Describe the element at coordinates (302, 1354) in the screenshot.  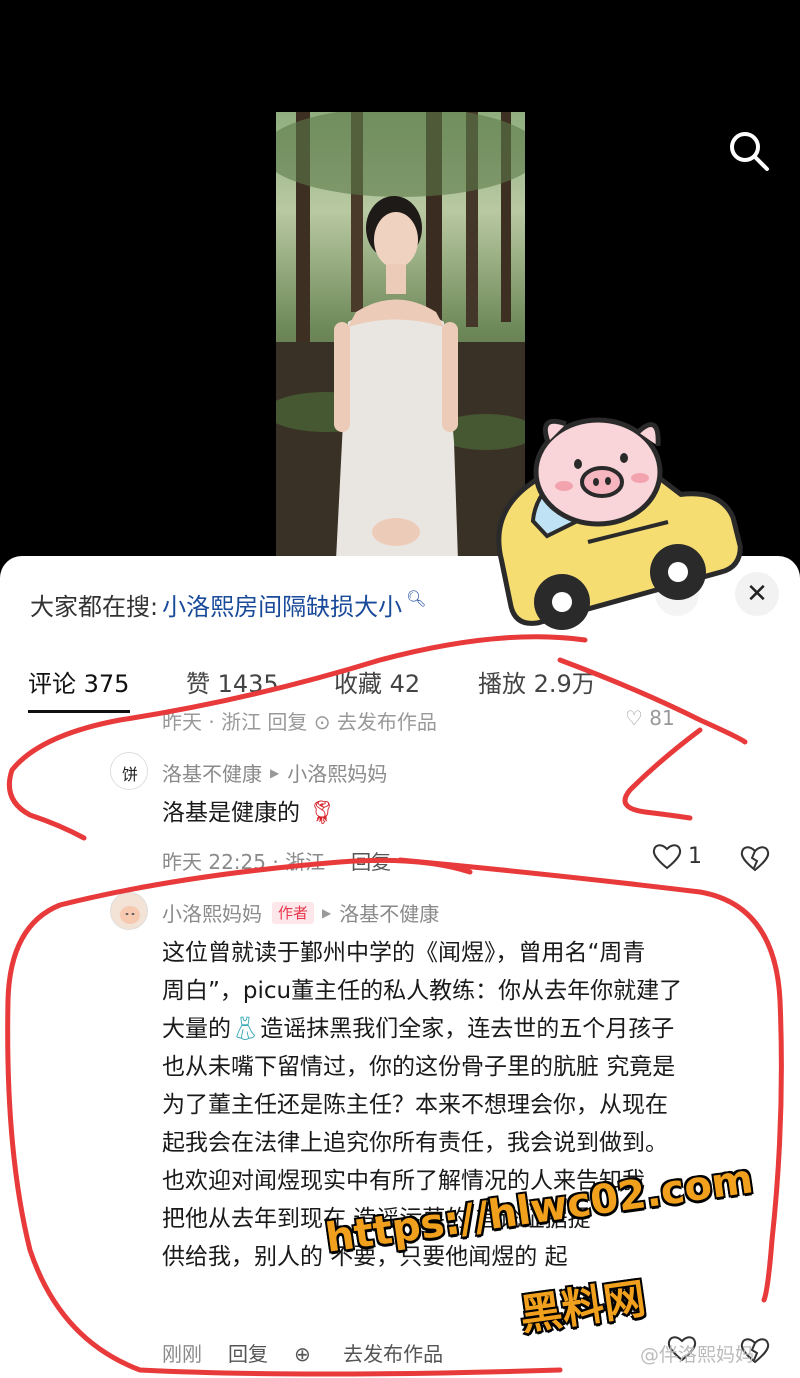
I see `publish-icon: ⊕` at that location.